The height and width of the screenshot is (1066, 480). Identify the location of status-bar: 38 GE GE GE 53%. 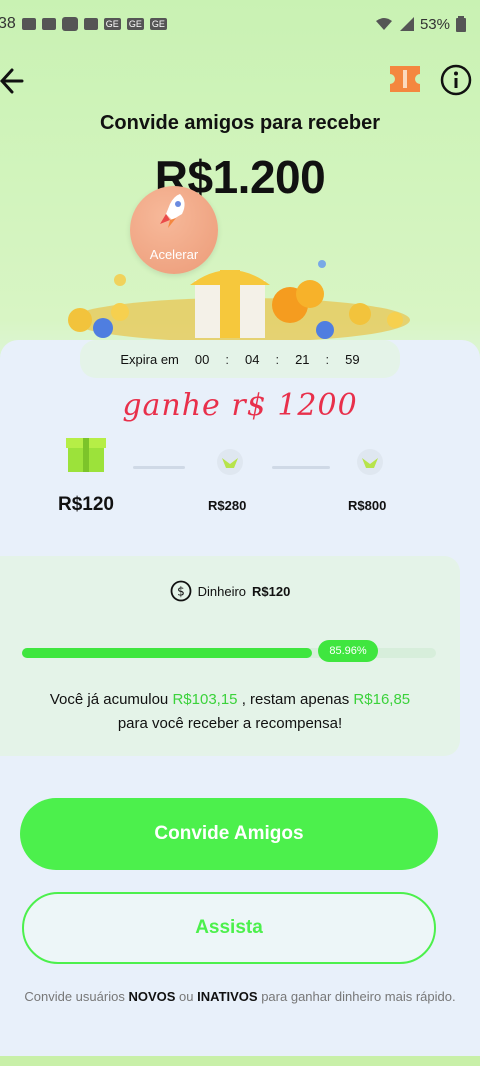
(240, 24).